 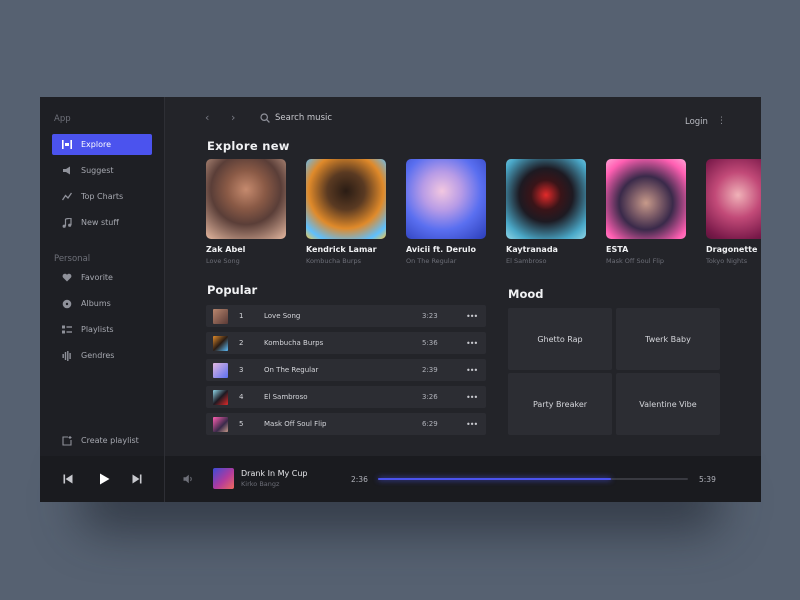 What do you see at coordinates (67, 197) in the screenshot?
I see `chart-icon` at bounding box center [67, 197].